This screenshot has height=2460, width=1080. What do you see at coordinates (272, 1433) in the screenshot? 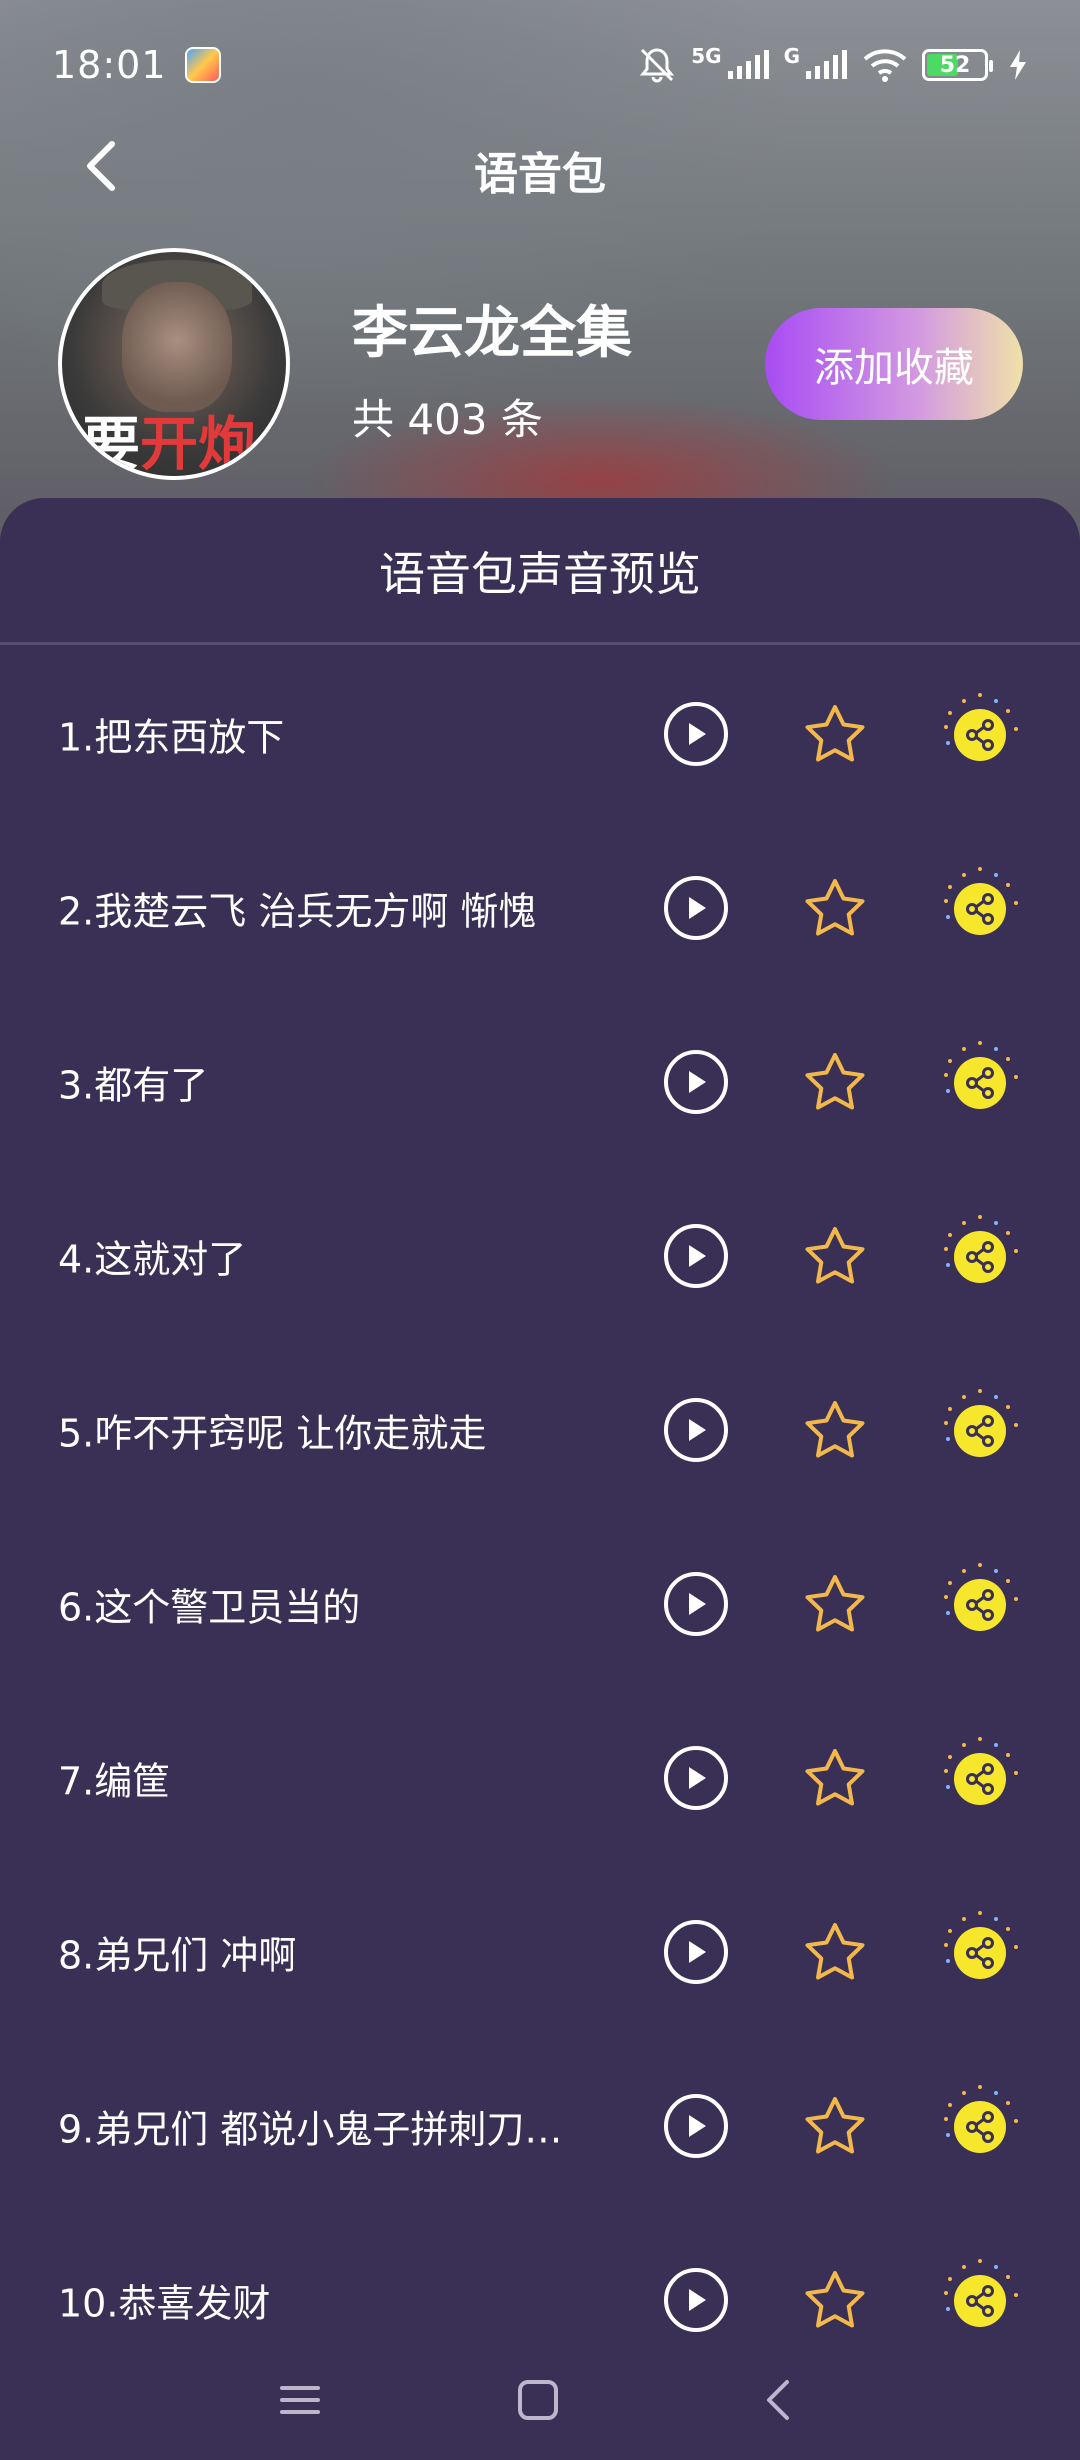
I see `list-item-label: 5.咋不开窍呢 让你走就走` at bounding box center [272, 1433].